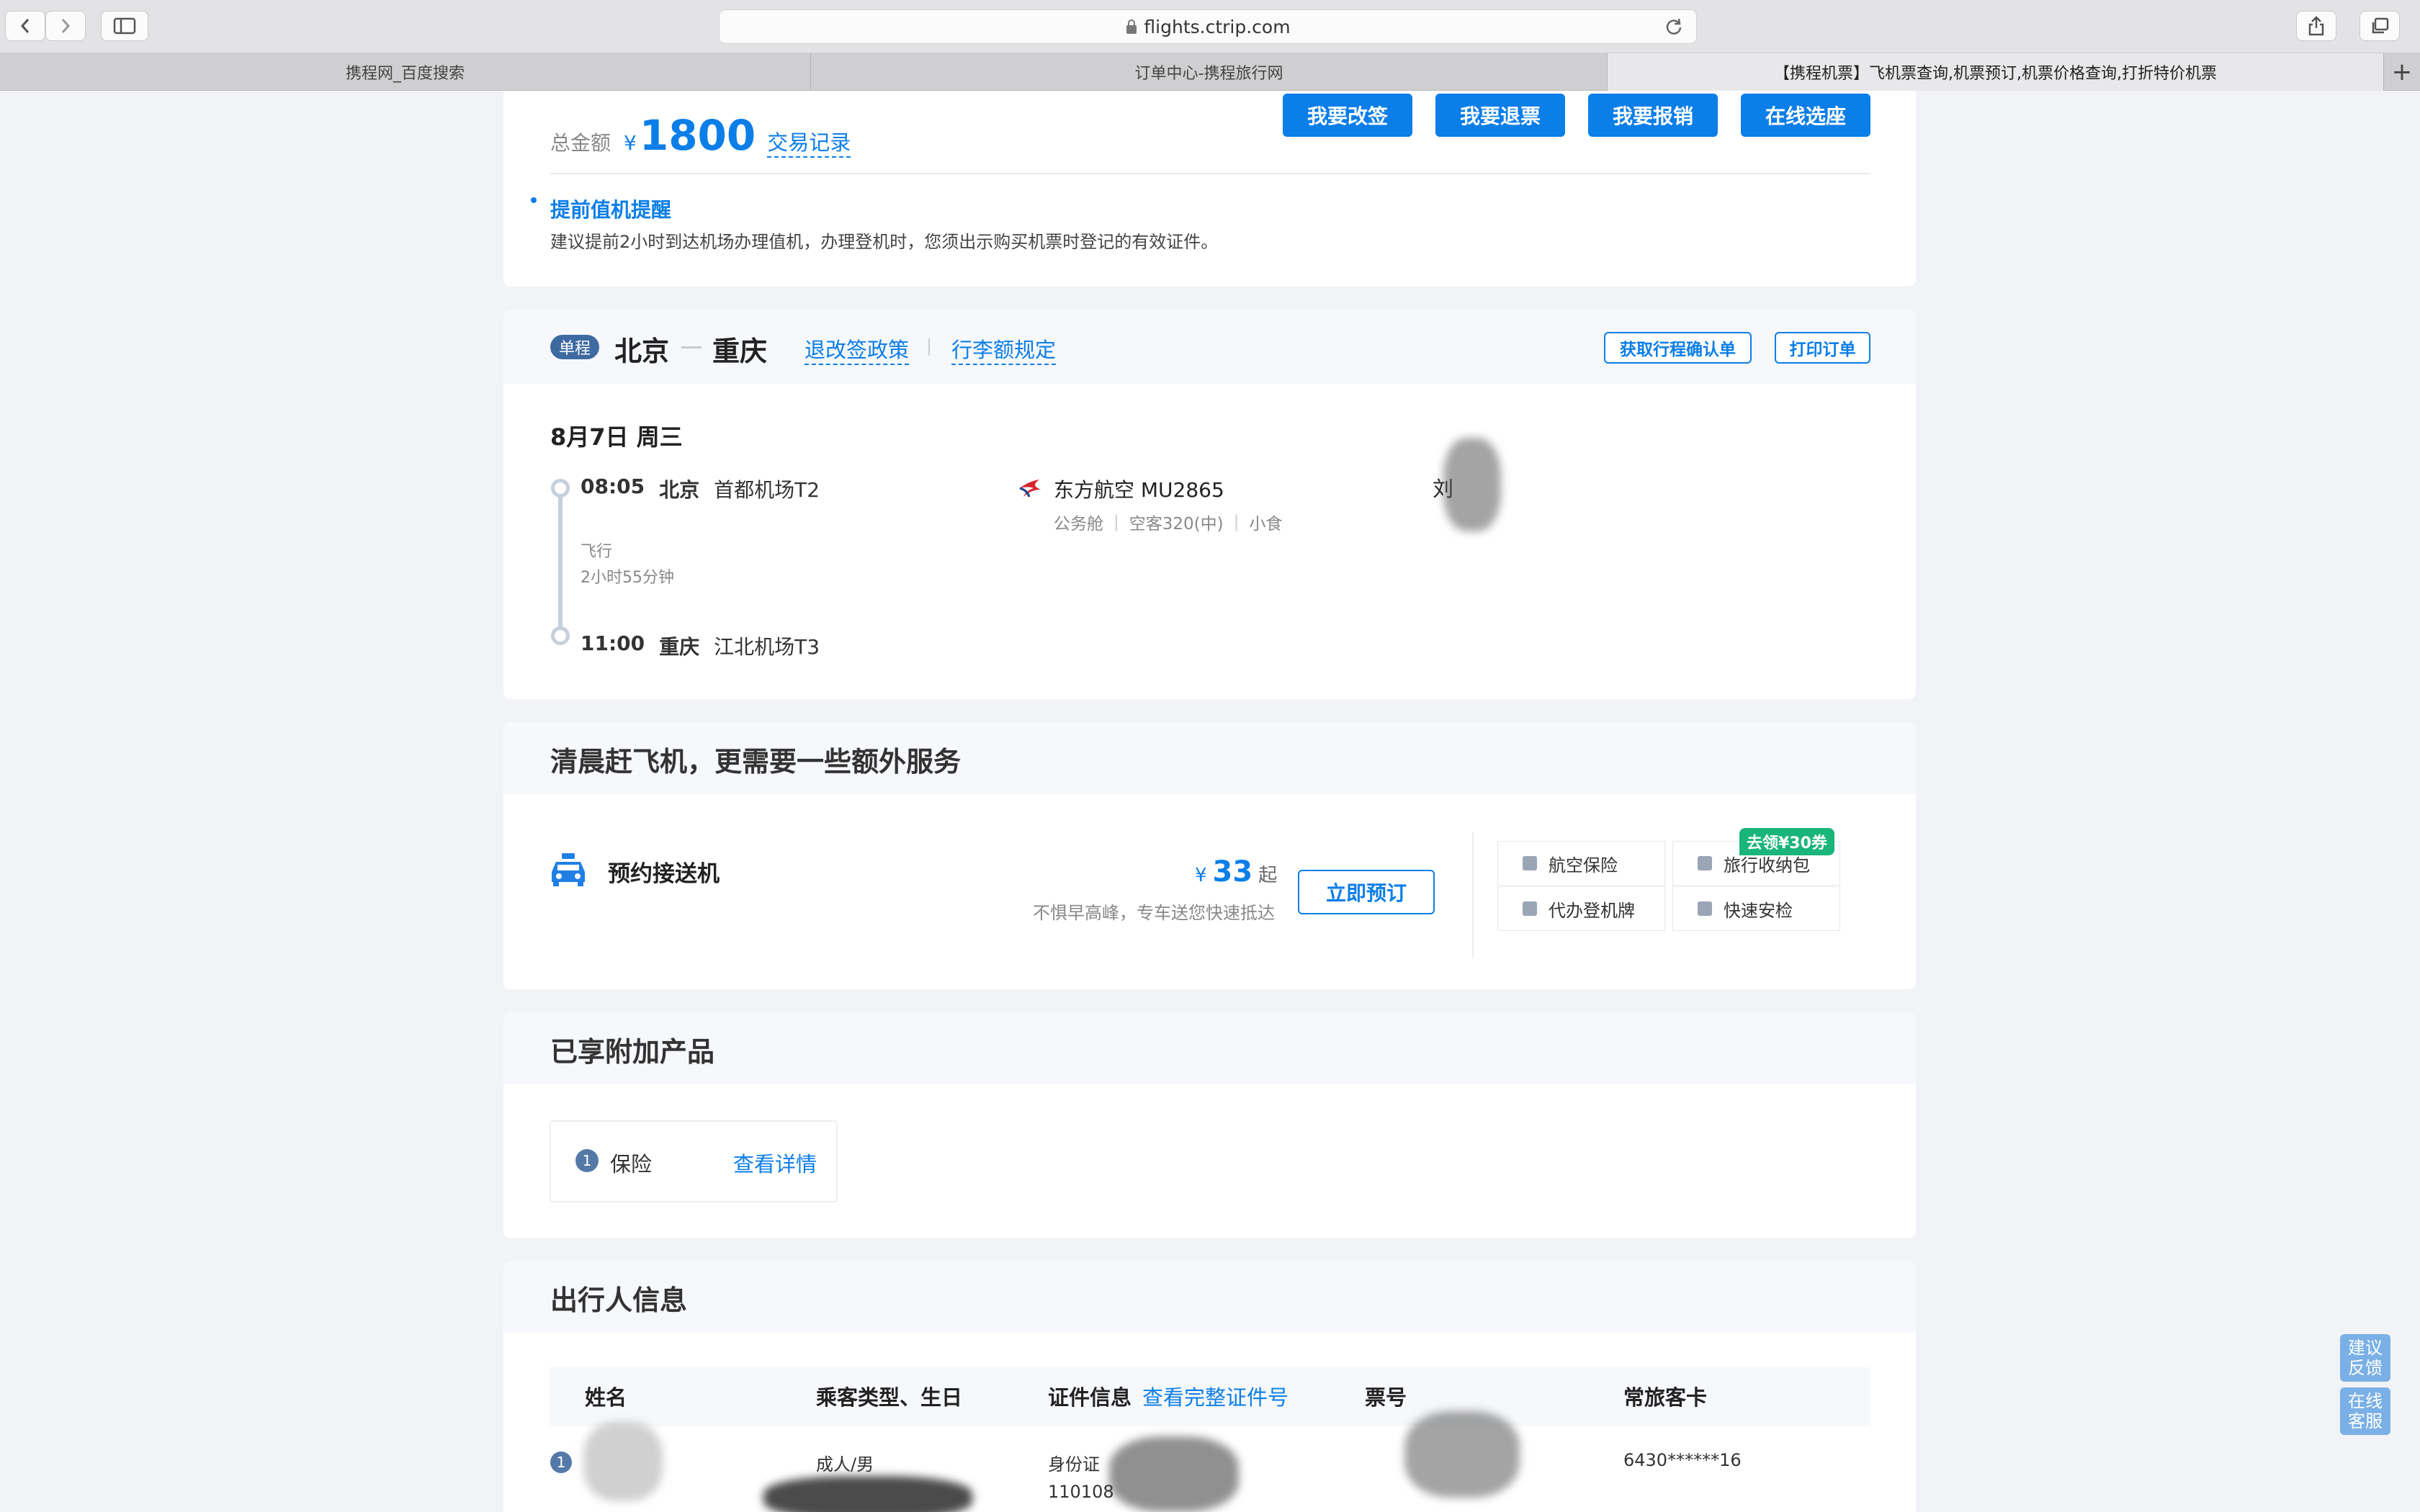 Image resolution: width=2420 pixels, height=1512 pixels. I want to click on coupon-badge: 去领¥30券, so click(1786, 841).